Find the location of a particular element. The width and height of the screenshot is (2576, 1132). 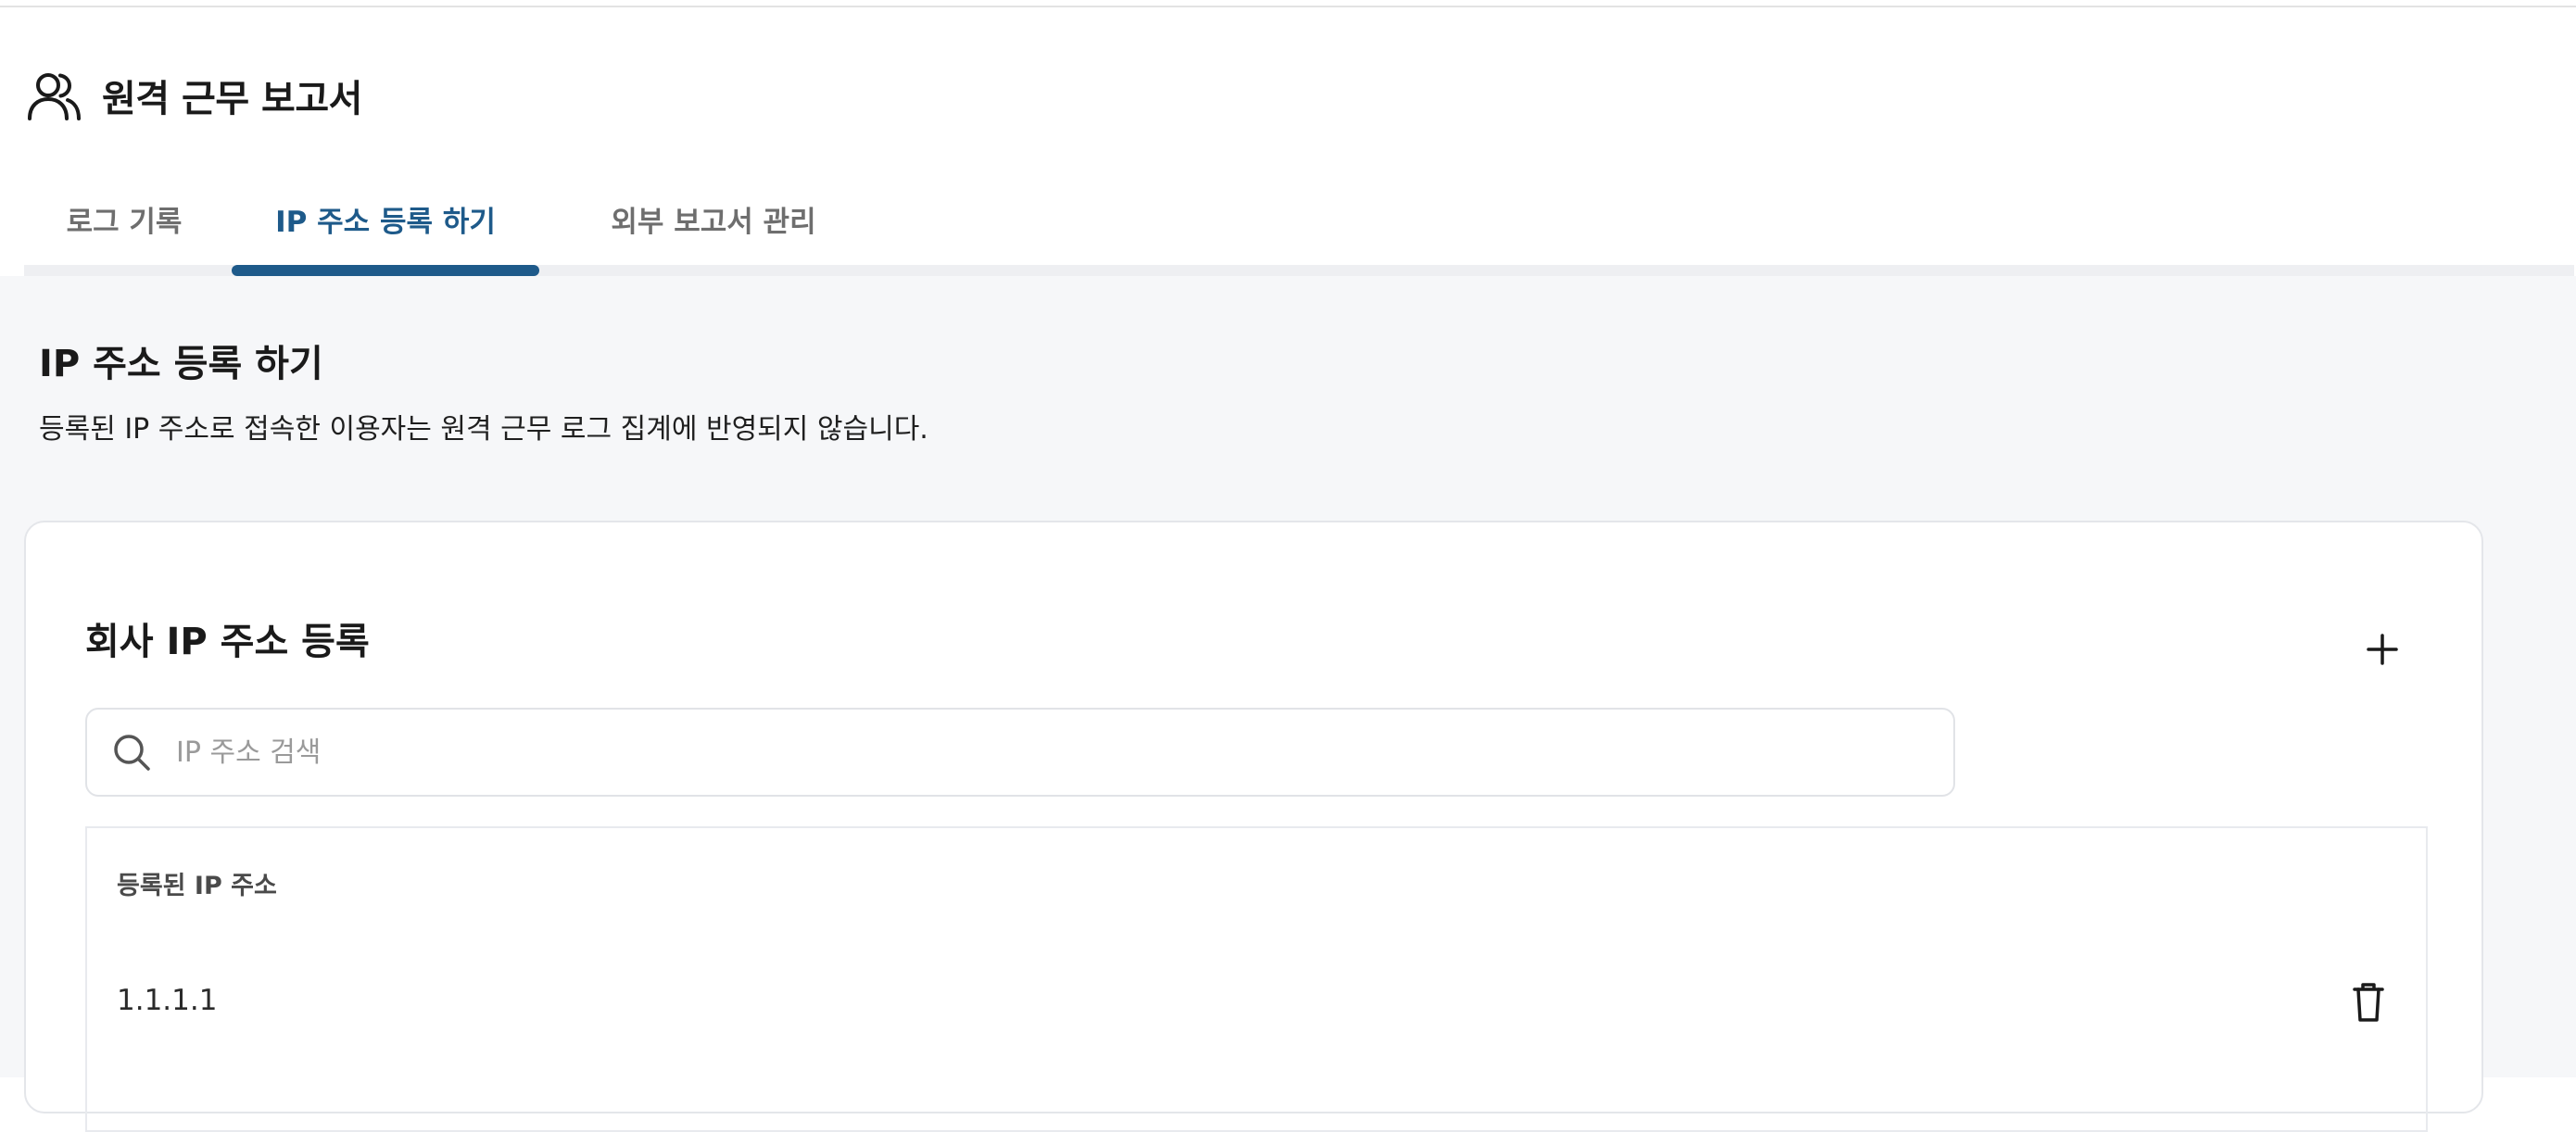

tab-log-records: 로그 기록 is located at coordinates (124, 219).